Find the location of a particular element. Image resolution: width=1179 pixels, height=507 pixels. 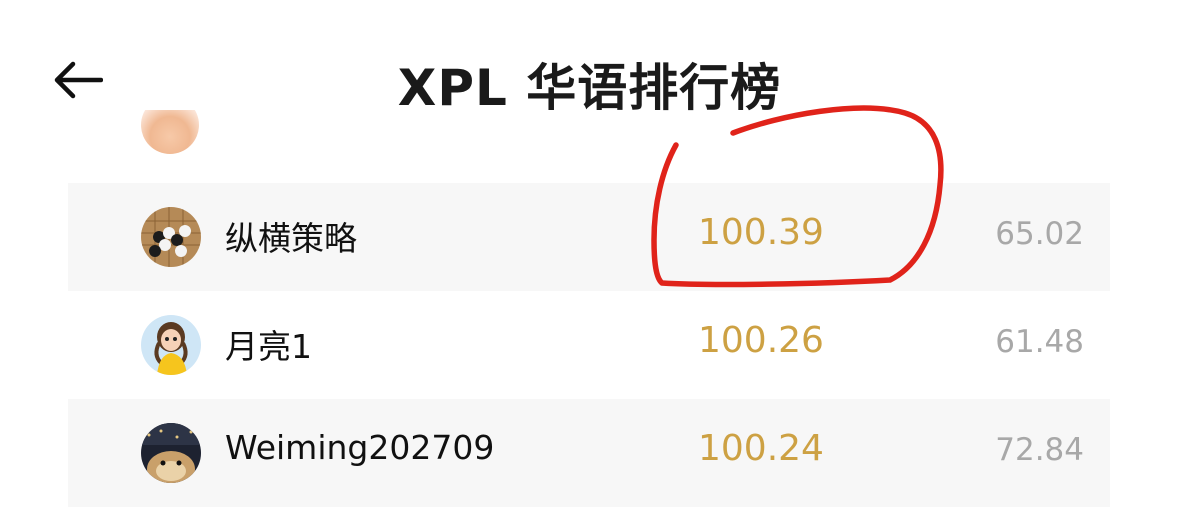

player-name: 月亮1 is located at coordinates (268, 346).